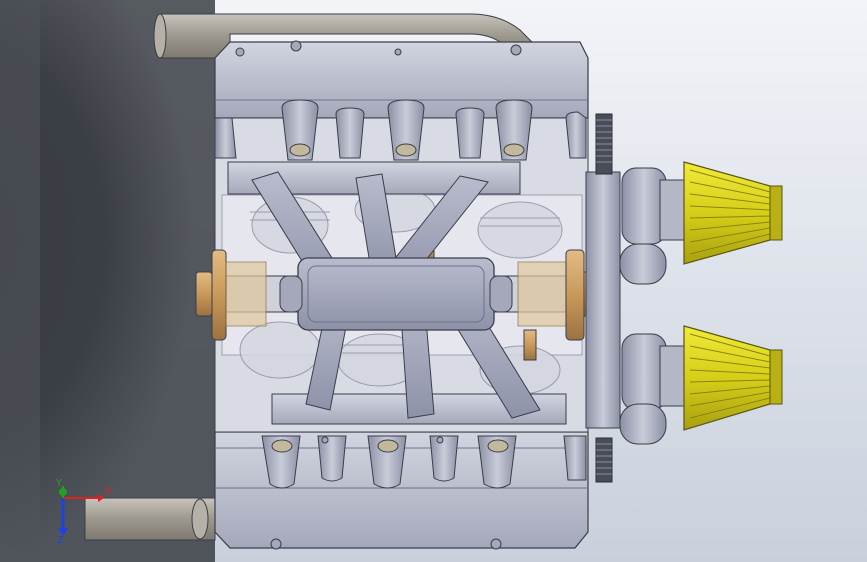  I want to click on triad-x-label: X, so click(107, 491).